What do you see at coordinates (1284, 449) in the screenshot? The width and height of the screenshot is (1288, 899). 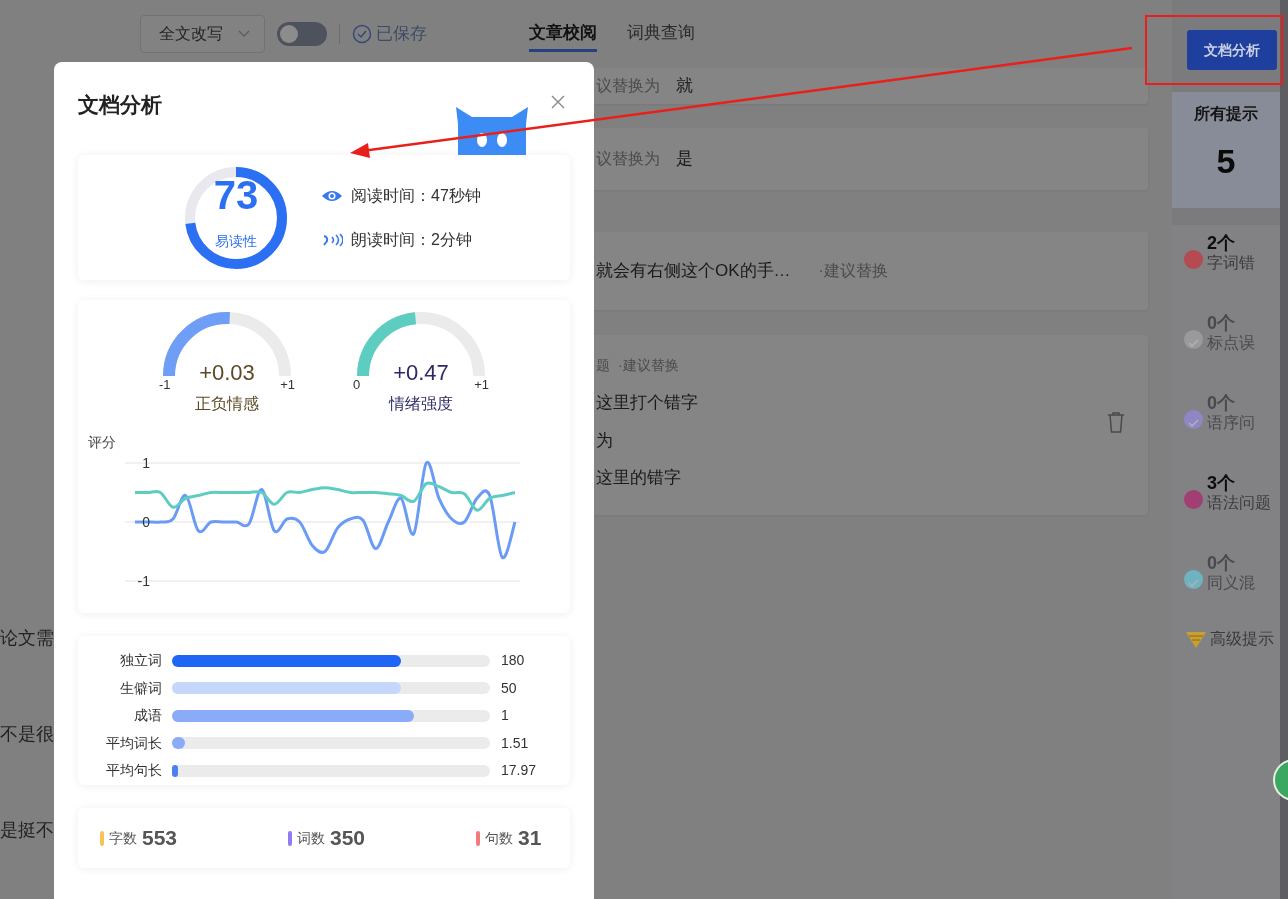 I see `scrollbar` at bounding box center [1284, 449].